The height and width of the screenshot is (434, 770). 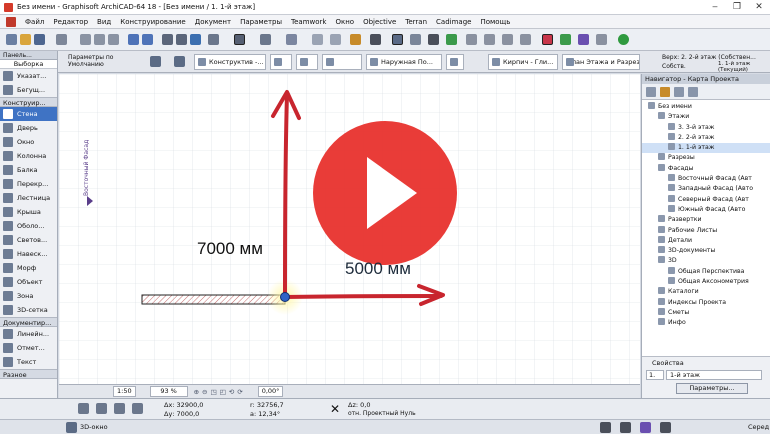 What do you see at coordinates (270, 391) in the screenshot?
I see `rotation-field: 0,00°` at bounding box center [270, 391].